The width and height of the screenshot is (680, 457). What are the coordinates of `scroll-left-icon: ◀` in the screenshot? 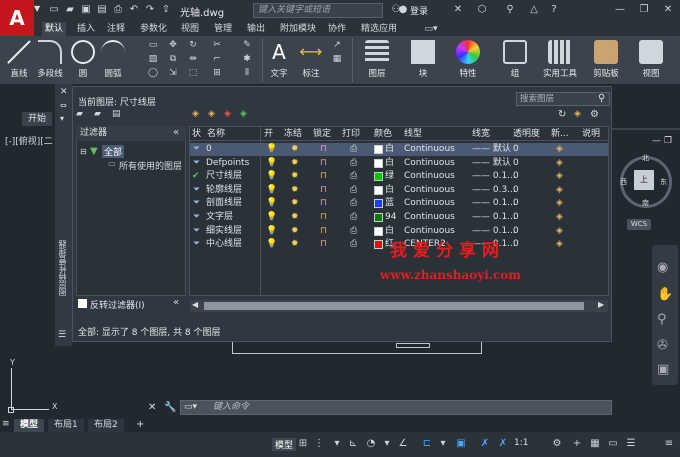 It's located at (195, 304).